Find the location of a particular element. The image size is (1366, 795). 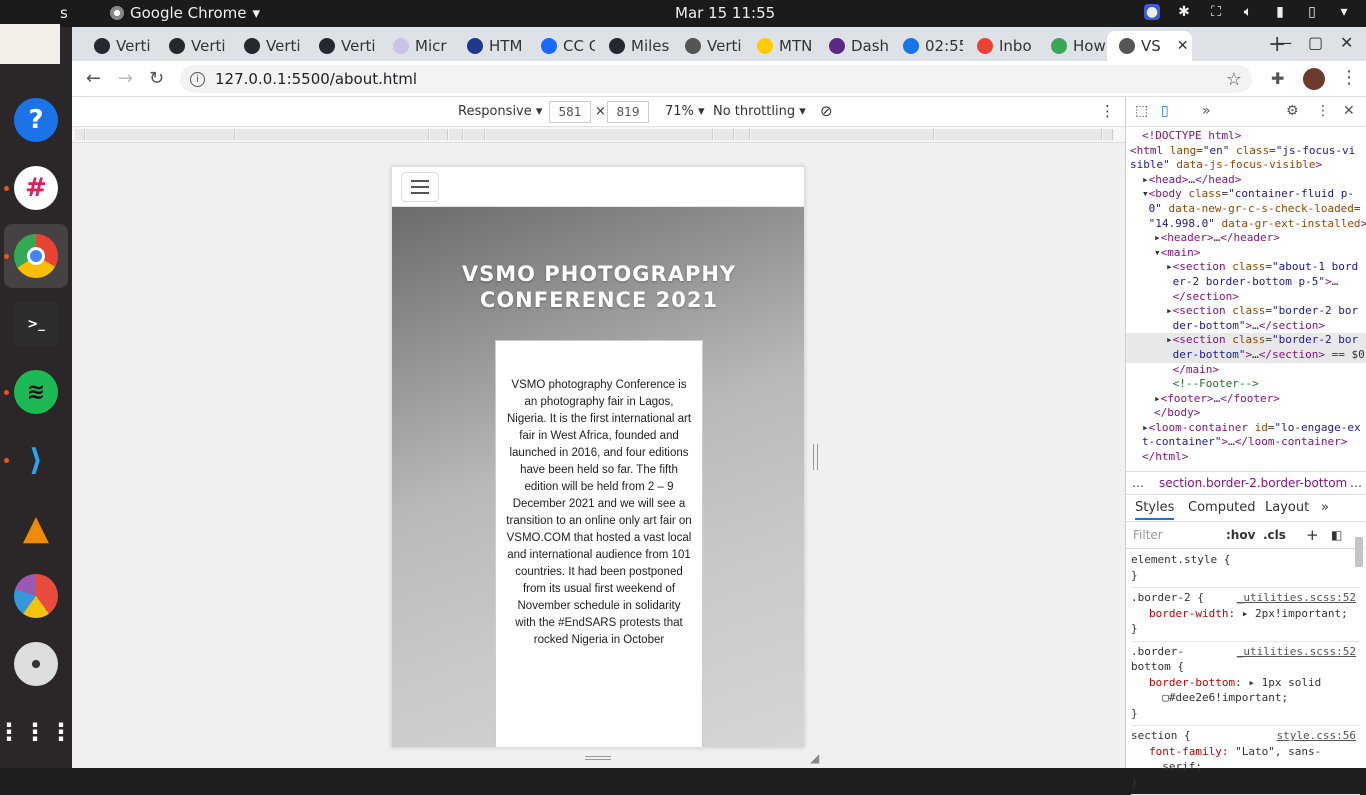

height-input: 819 is located at coordinates (628, 112).